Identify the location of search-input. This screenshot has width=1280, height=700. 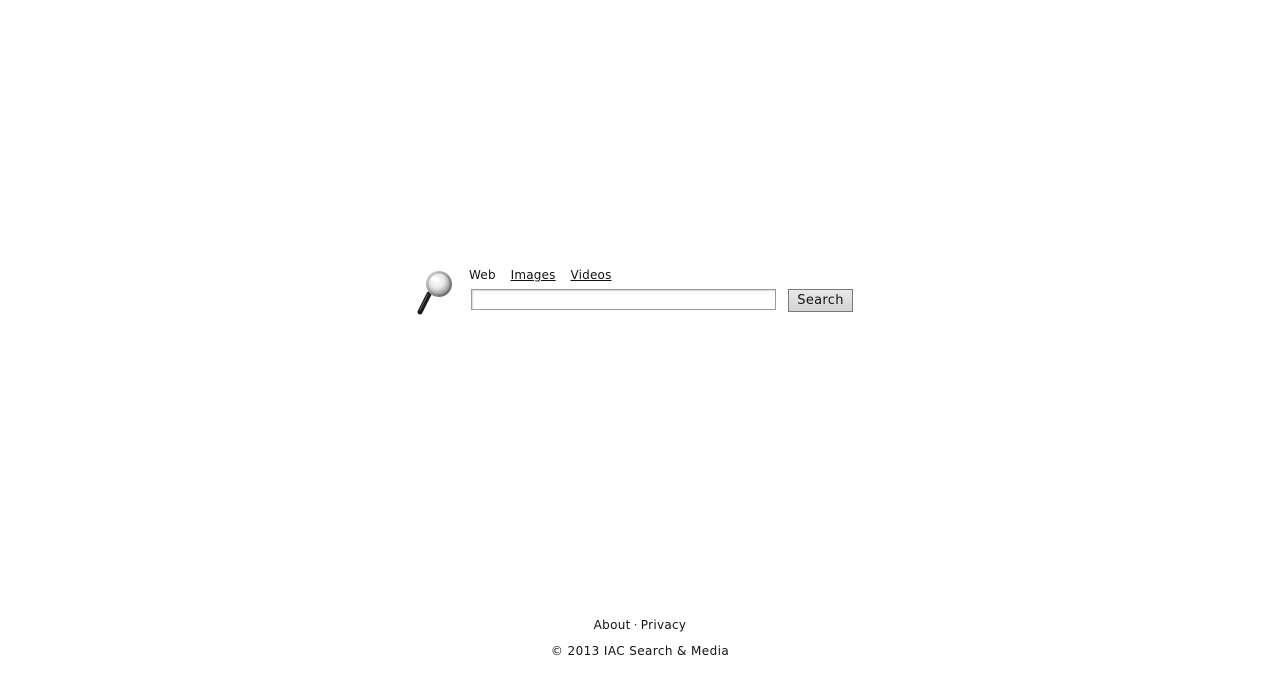
(623, 299).